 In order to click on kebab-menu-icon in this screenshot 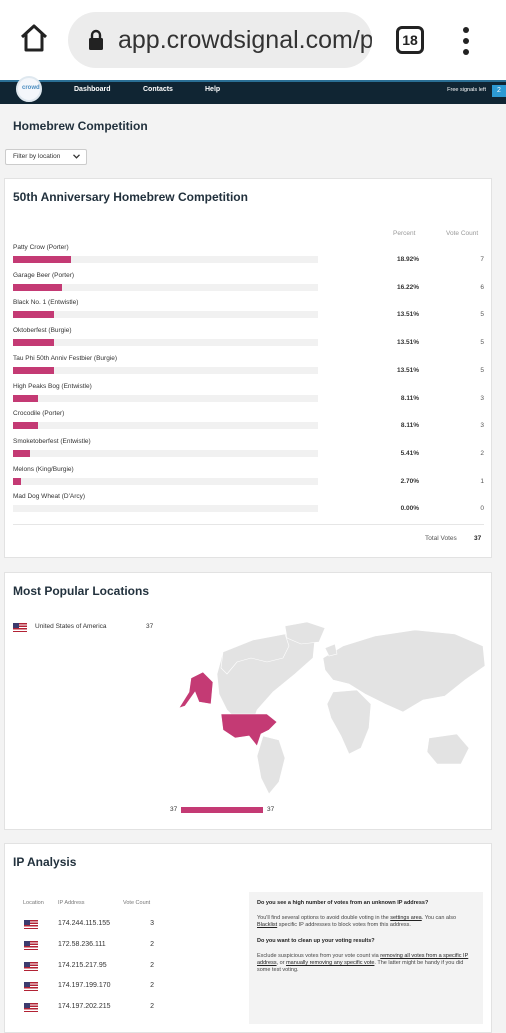, I will do `click(466, 40)`.